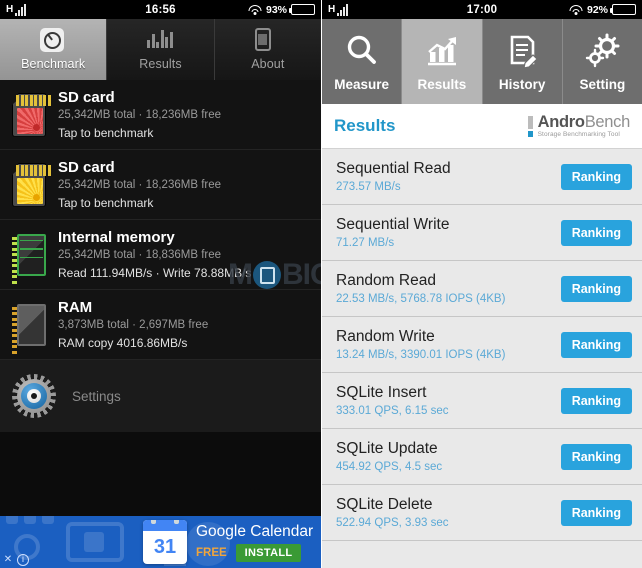  Describe the element at coordinates (607, 121) in the screenshot. I see `brand-name-part2: Bench` at that location.